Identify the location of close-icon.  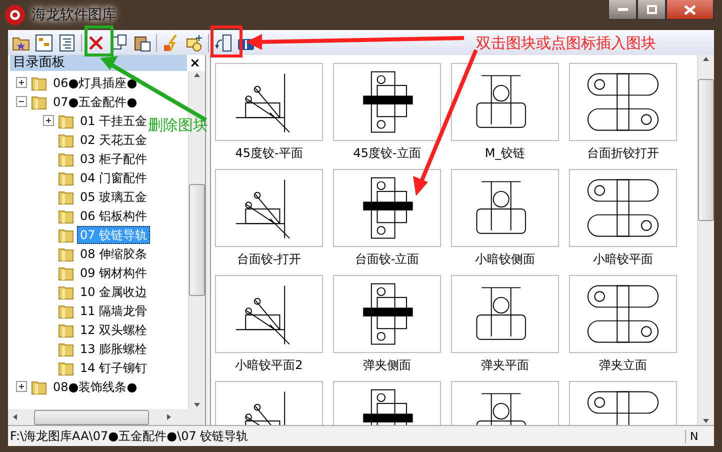
(690, 9).